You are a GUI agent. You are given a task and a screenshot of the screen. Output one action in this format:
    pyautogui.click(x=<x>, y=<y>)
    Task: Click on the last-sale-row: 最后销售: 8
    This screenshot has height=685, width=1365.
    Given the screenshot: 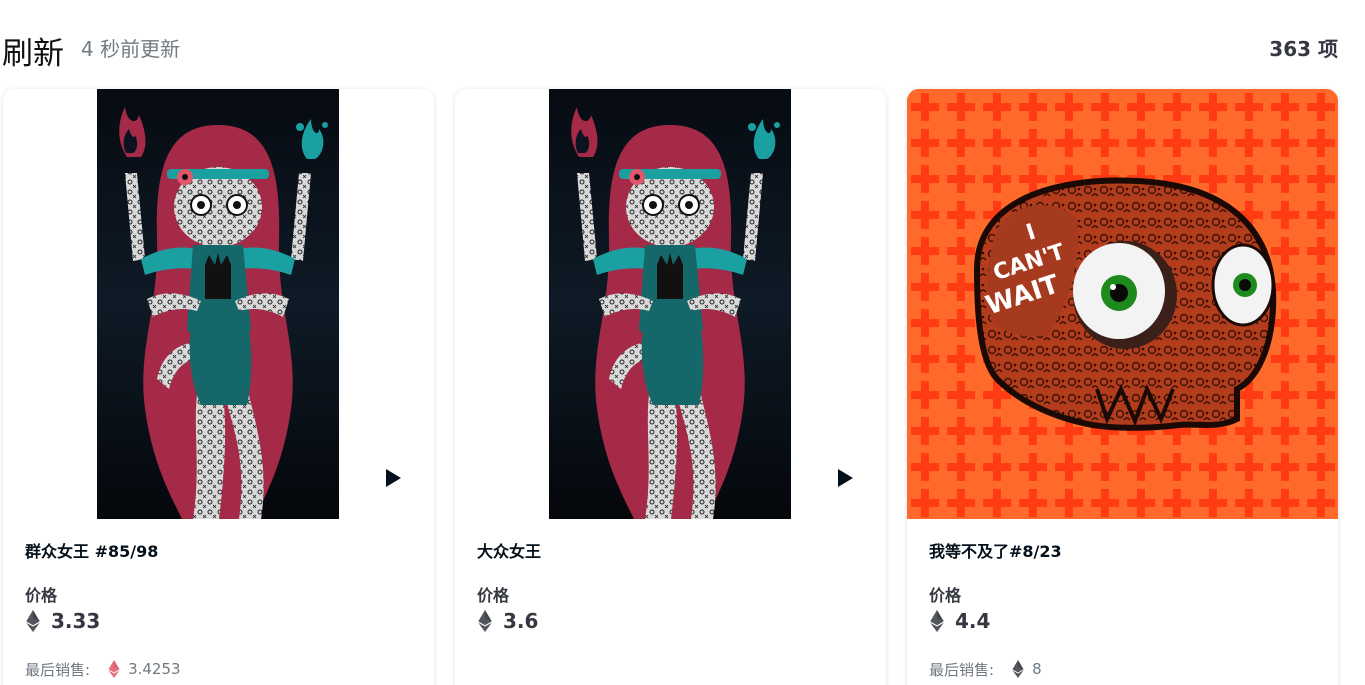 What is the action you would take?
    pyautogui.click(x=985, y=669)
    